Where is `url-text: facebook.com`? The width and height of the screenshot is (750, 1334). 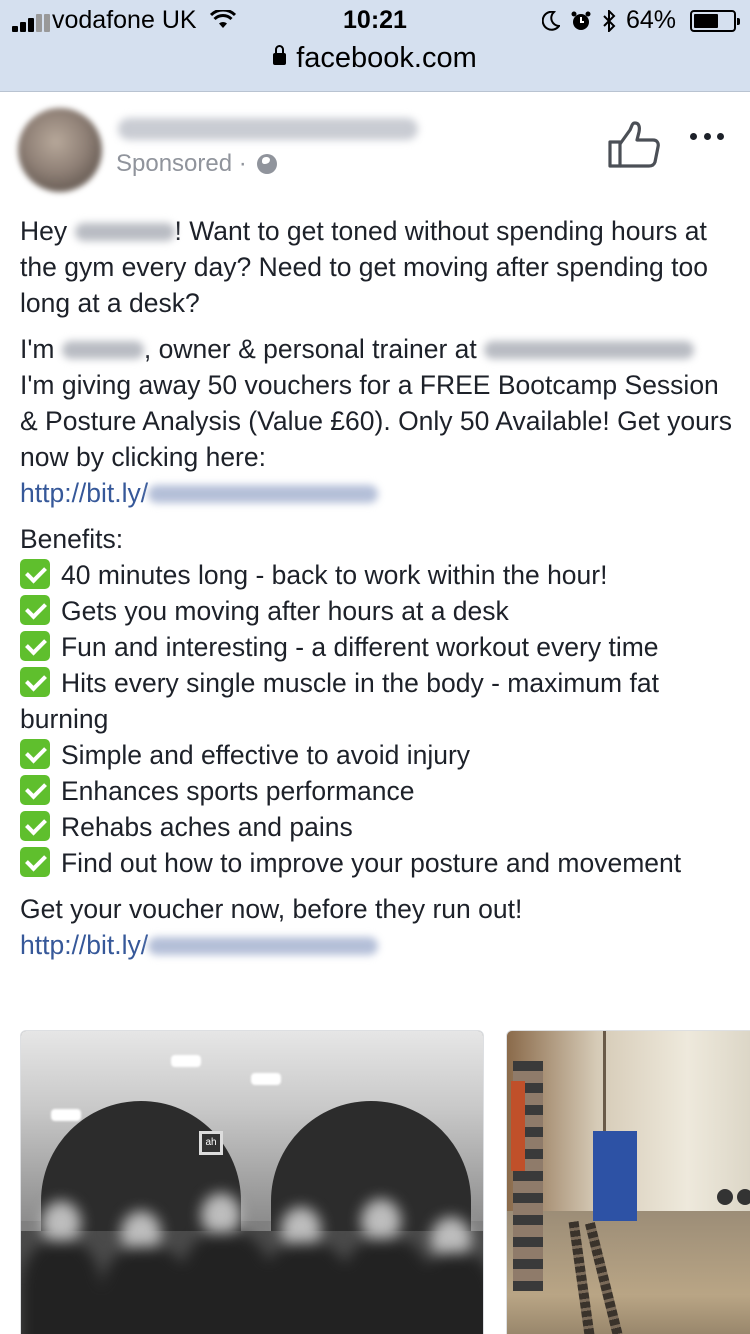 url-text: facebook.com is located at coordinates (386, 58).